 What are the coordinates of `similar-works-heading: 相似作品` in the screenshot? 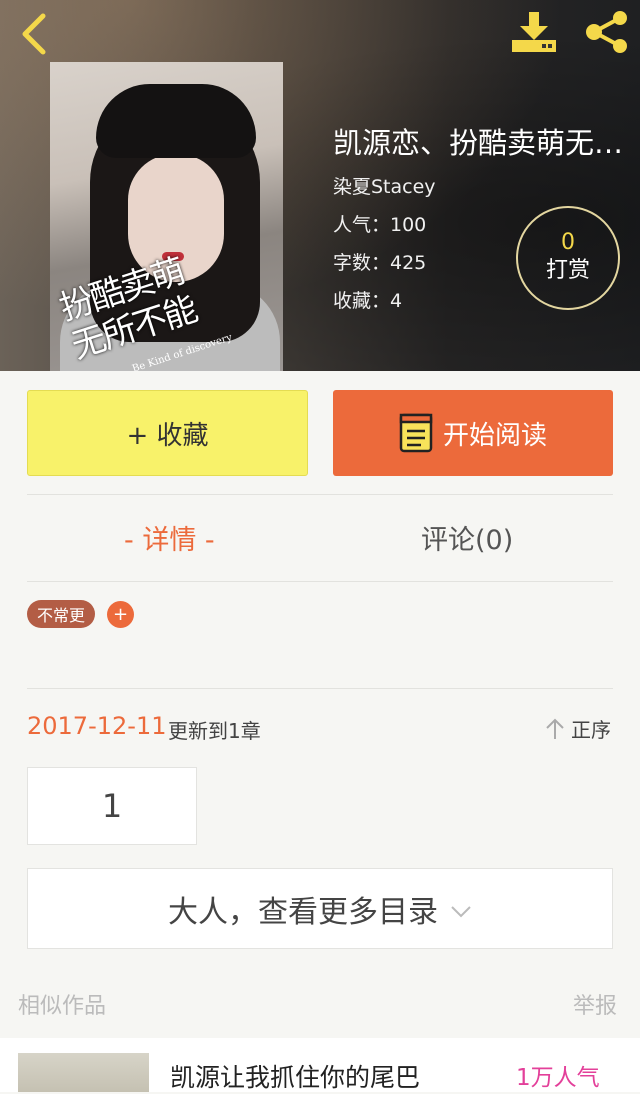 It's located at (62, 1006).